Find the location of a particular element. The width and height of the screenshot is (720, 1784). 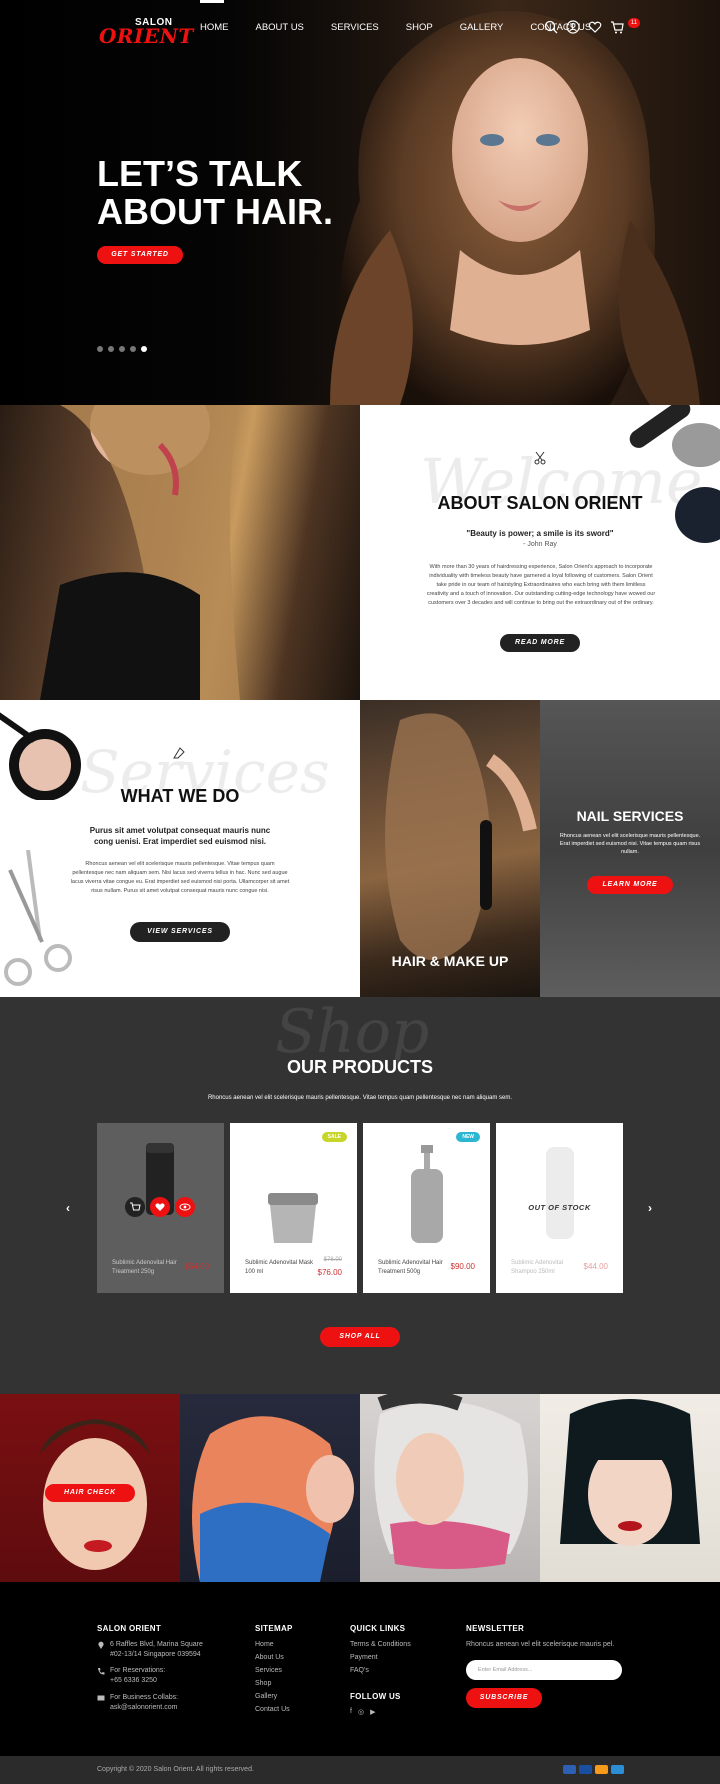

cart-icon is located at coordinates (617, 27).